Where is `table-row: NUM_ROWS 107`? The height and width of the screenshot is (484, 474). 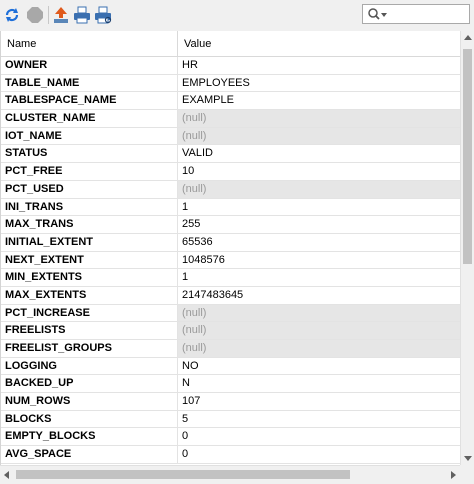 table-row: NUM_ROWS 107 is located at coordinates (230, 402).